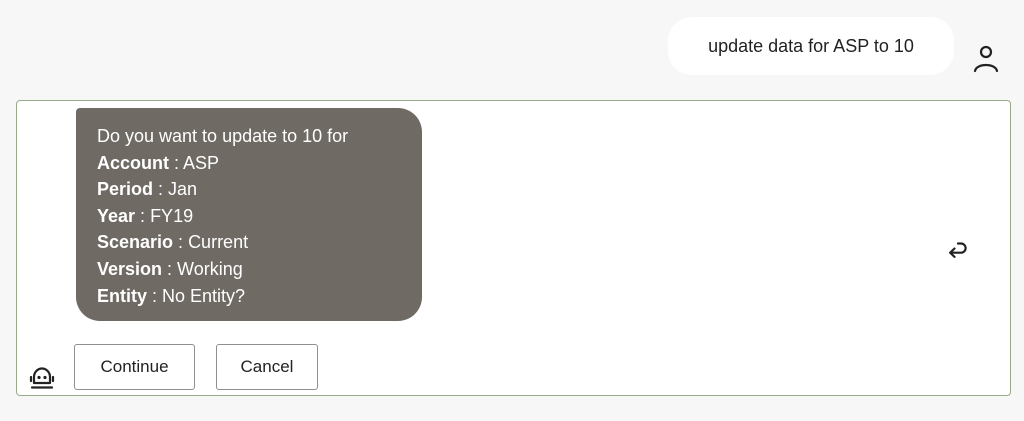 The image size is (1024, 421). I want to click on field-account: Account : ASP, so click(259, 163).